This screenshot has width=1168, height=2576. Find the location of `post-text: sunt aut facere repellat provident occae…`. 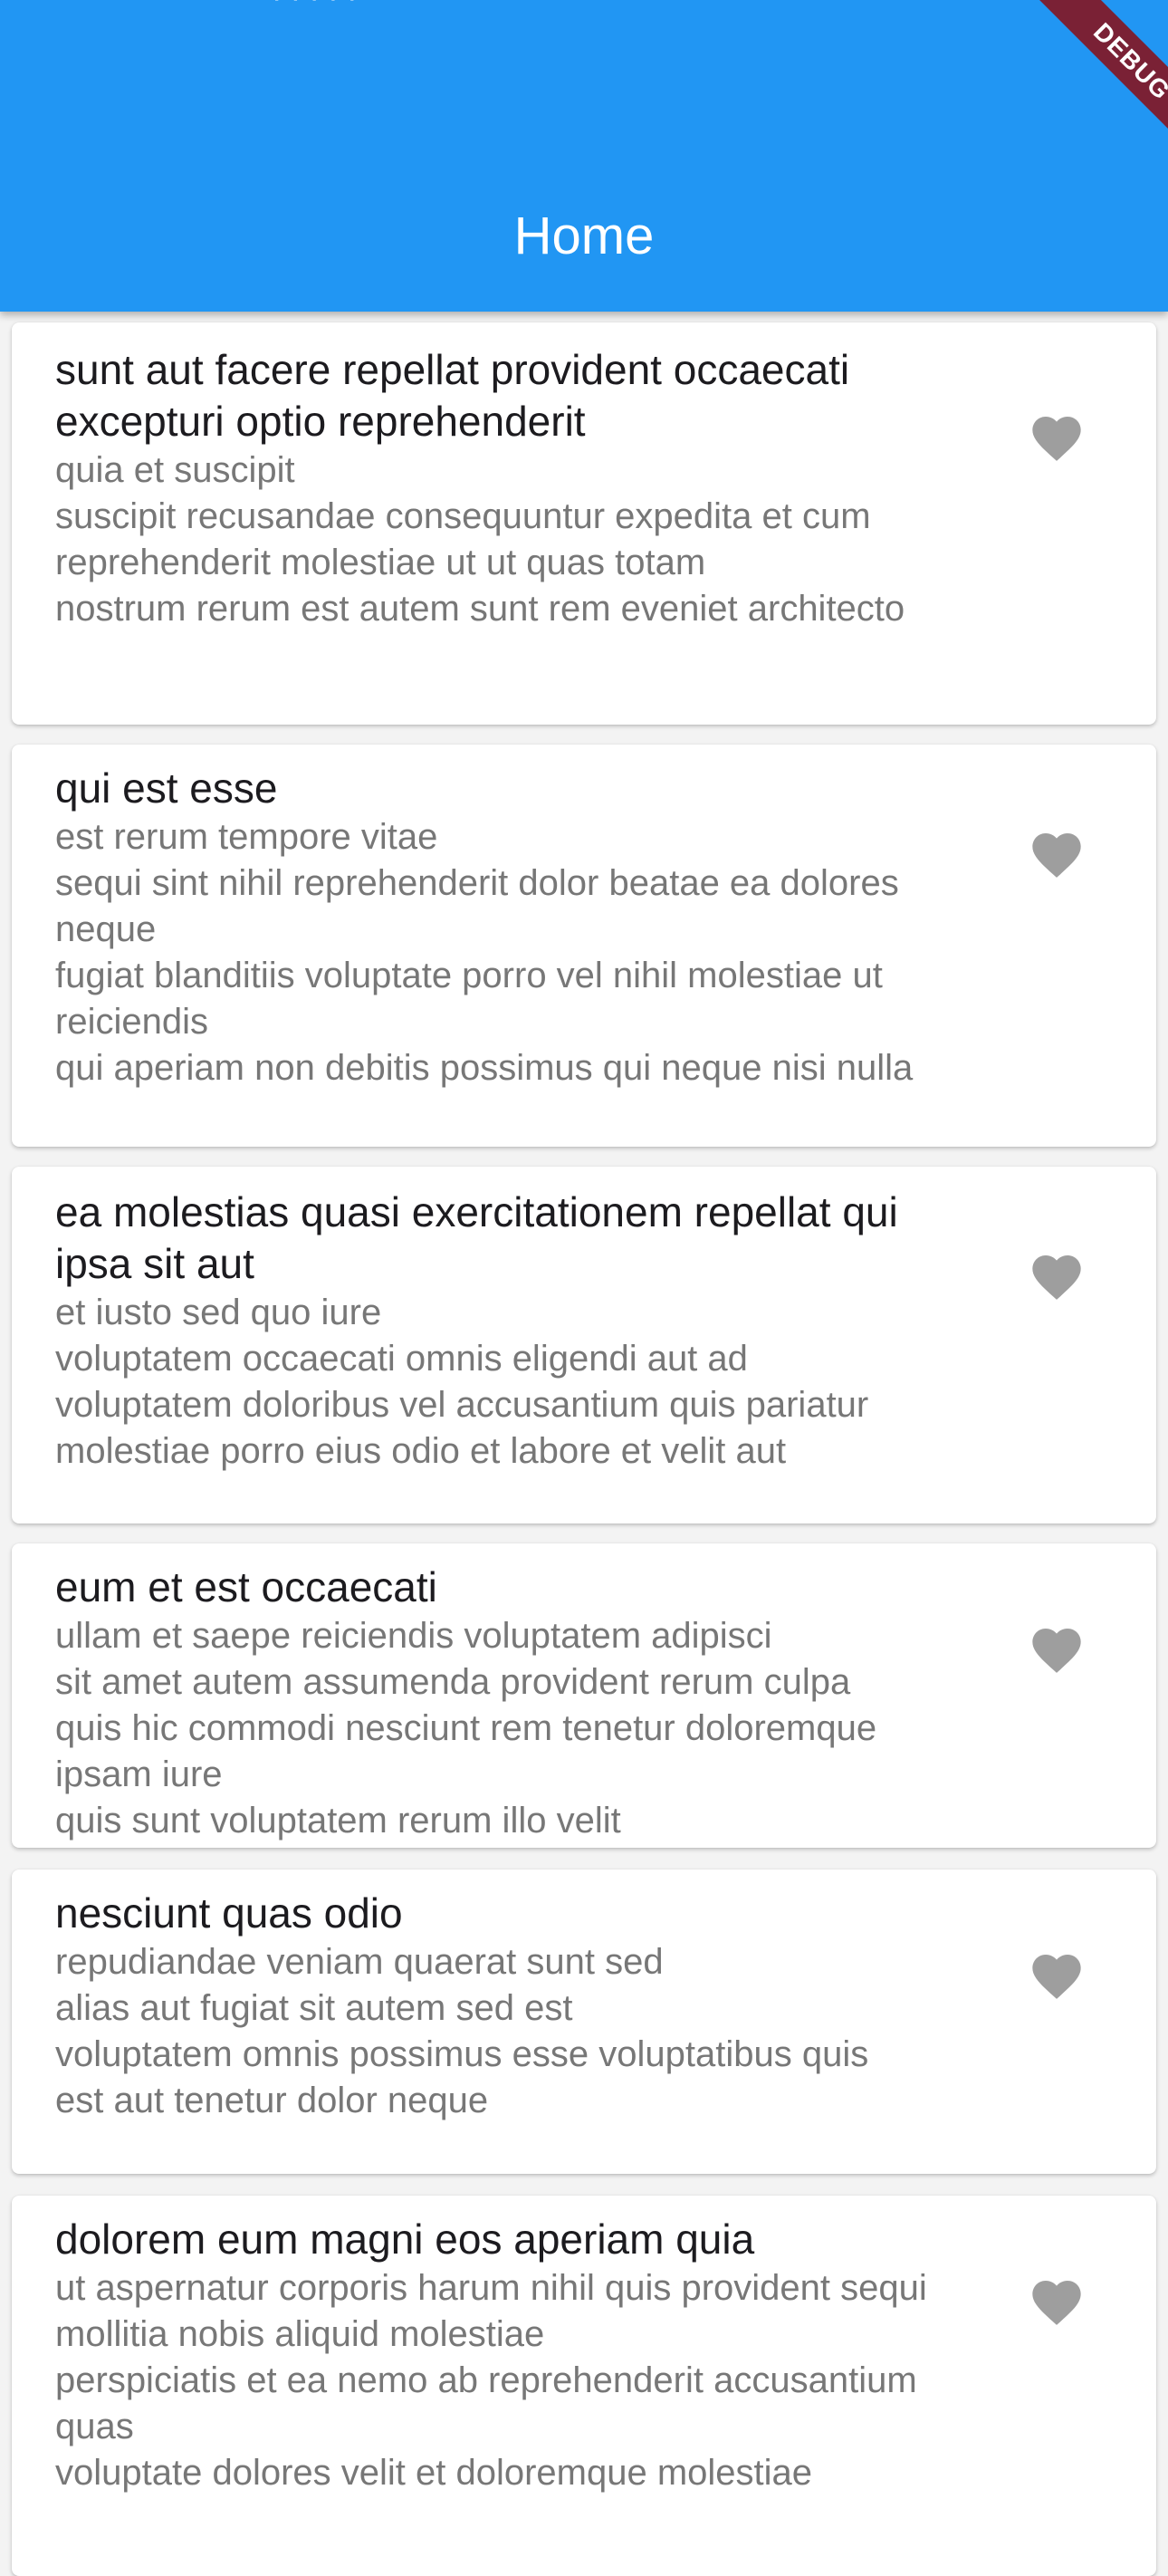

post-text: sunt aut facere repellat provident occae… is located at coordinates (508, 488).